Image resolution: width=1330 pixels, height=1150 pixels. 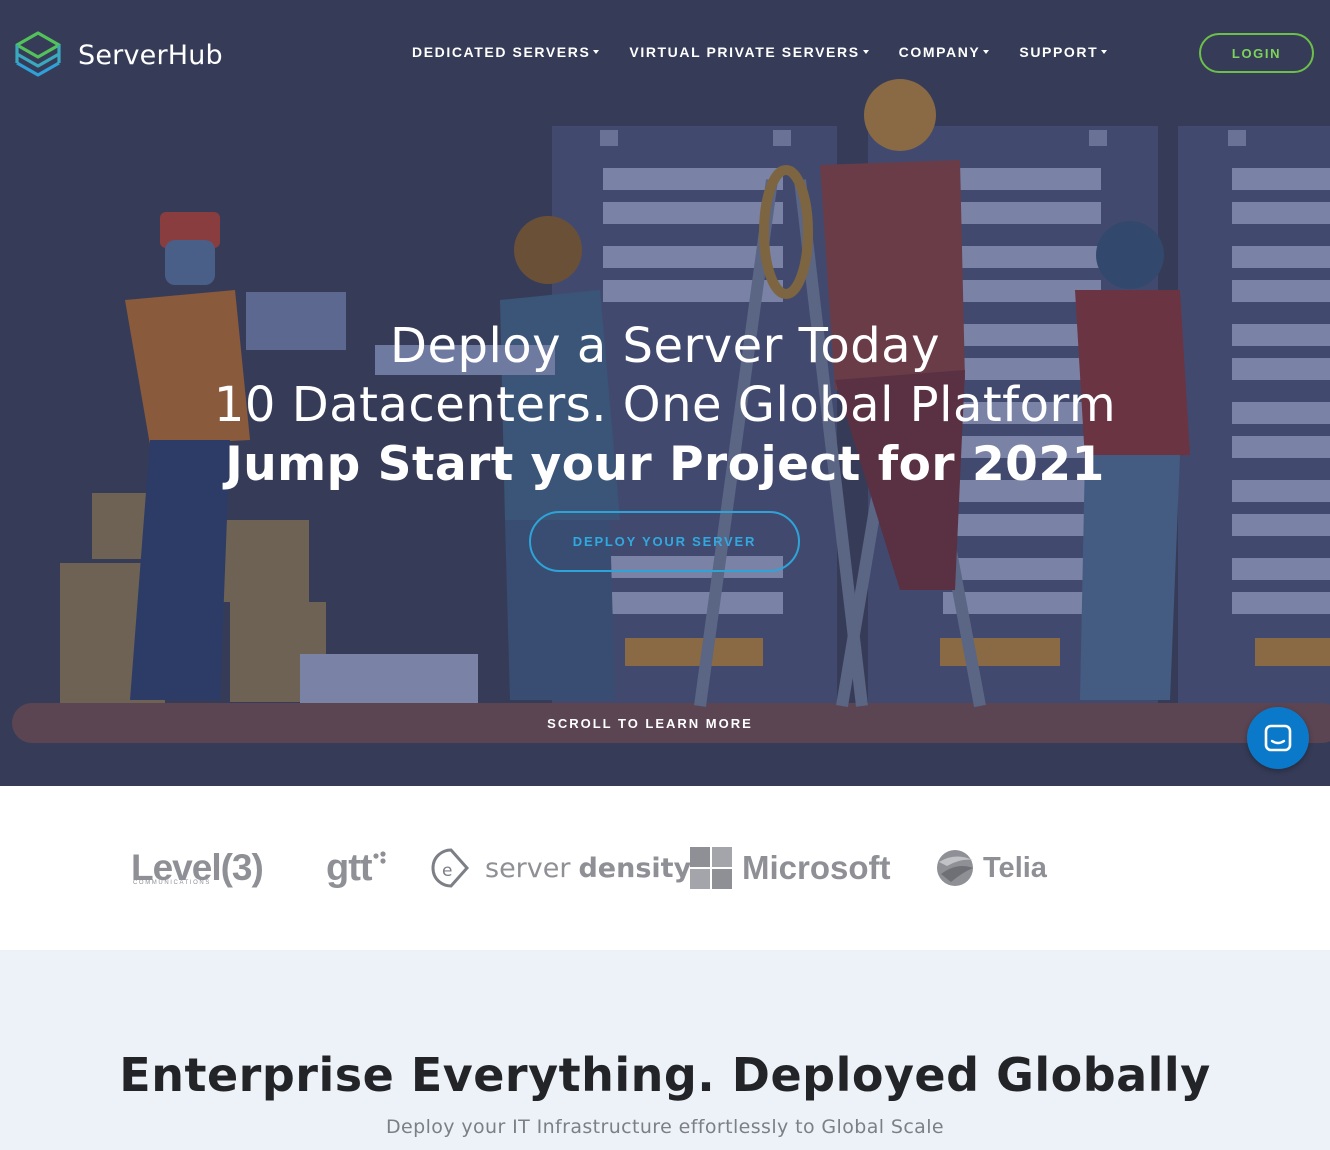 I want to click on partner-subtext: COMMUNICATIONS, so click(x=172, y=883).